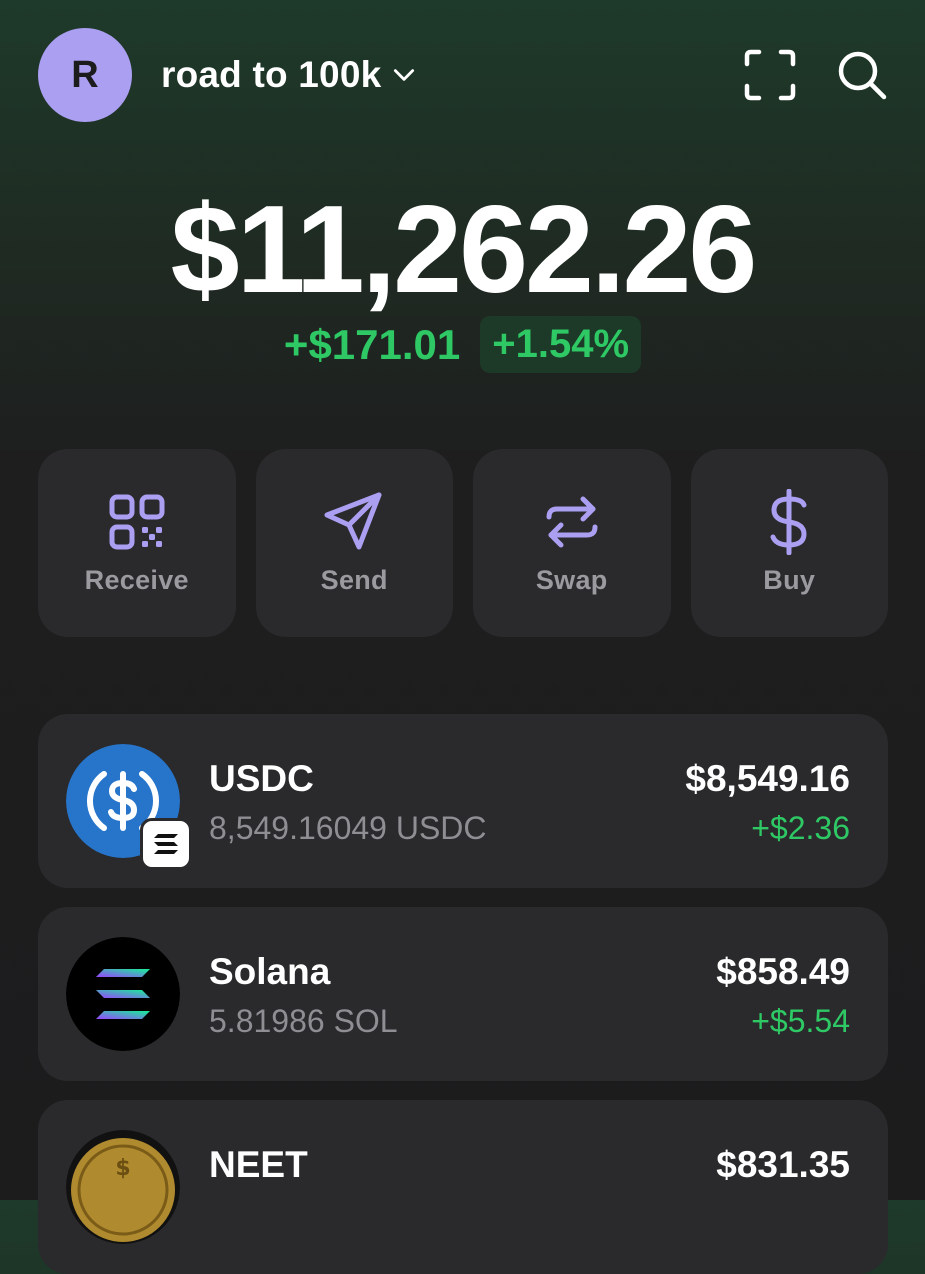  Describe the element at coordinates (137, 522) in the screenshot. I see `qr-code-icon` at that location.